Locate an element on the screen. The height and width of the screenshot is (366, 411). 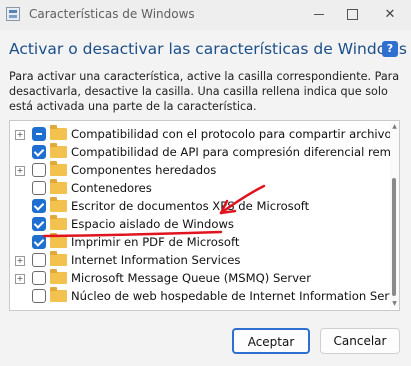
minimize-icon is located at coordinates (319, 14).